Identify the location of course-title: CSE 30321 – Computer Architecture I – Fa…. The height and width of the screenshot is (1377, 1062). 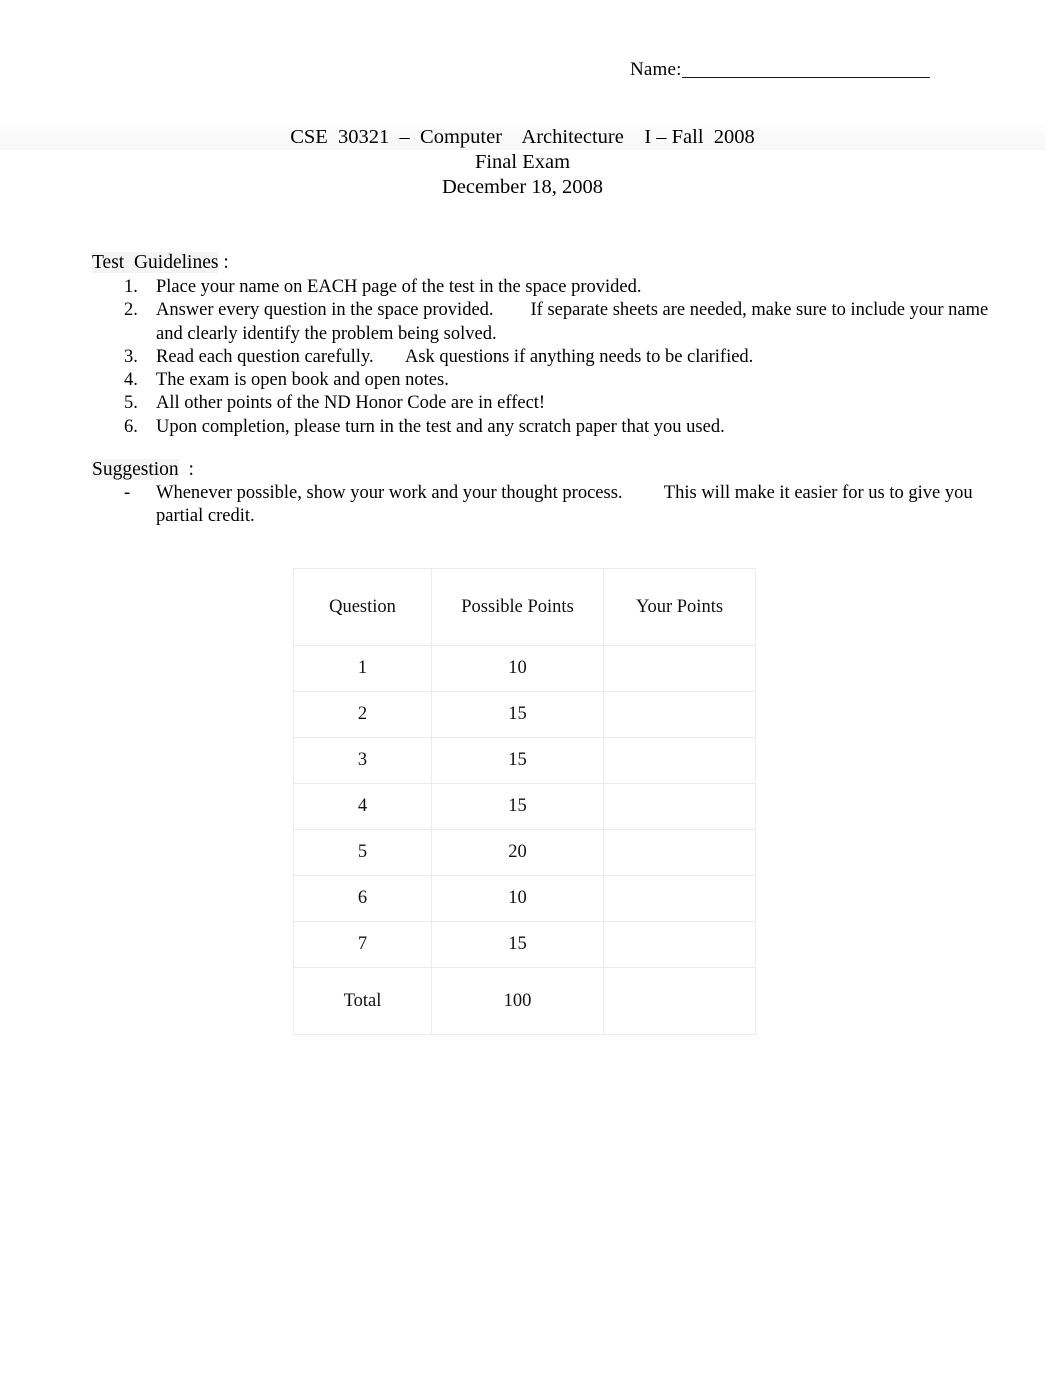
(522, 137).